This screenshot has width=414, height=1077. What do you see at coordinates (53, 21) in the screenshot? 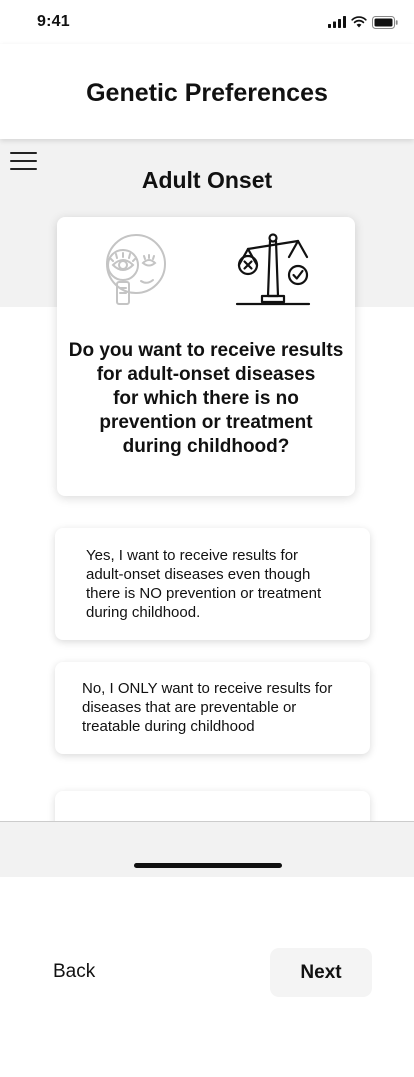
I see `status-time: 9:41` at bounding box center [53, 21].